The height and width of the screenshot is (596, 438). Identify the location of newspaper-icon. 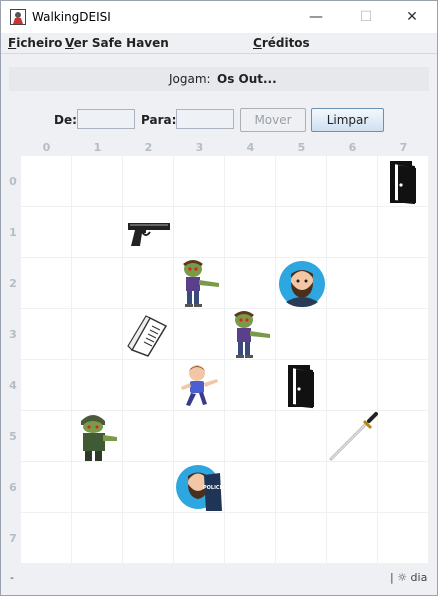
(149, 336).